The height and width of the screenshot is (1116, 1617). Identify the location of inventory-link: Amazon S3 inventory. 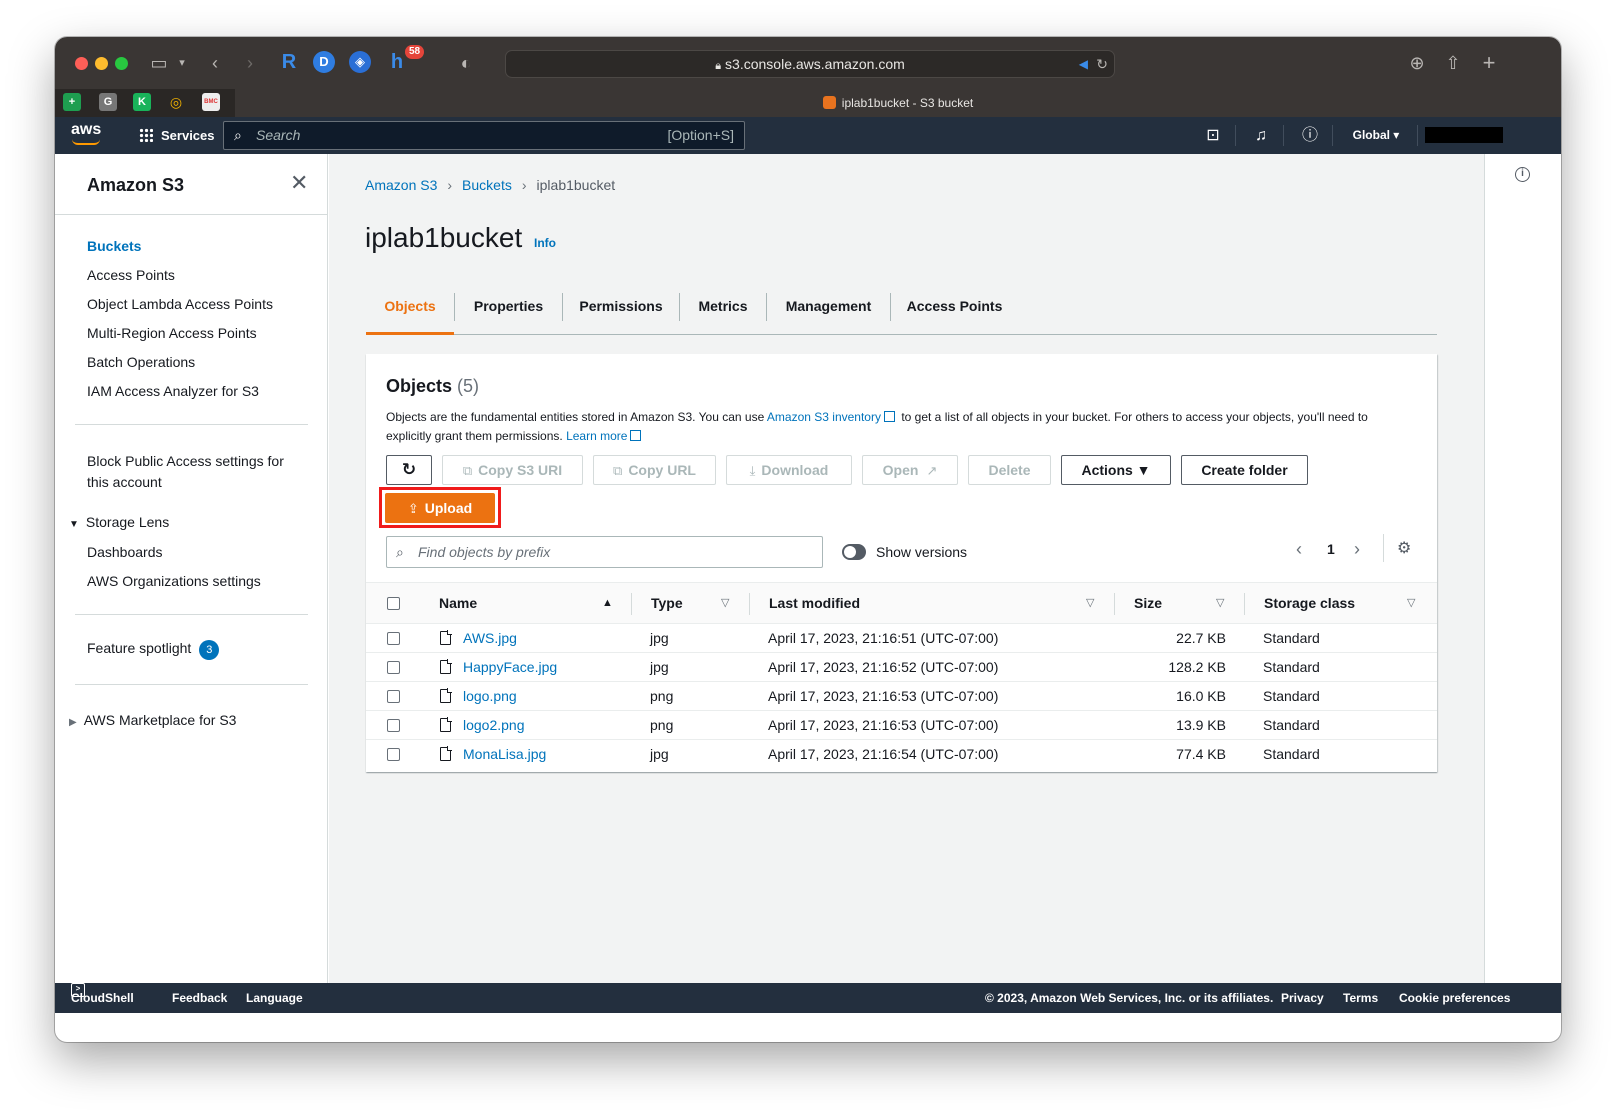
(824, 417).